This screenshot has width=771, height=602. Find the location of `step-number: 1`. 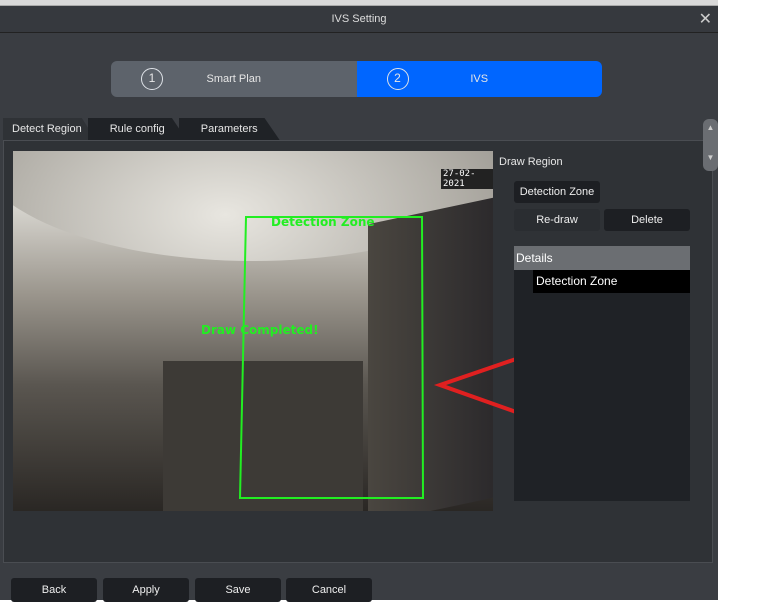

step-number: 1 is located at coordinates (152, 79).